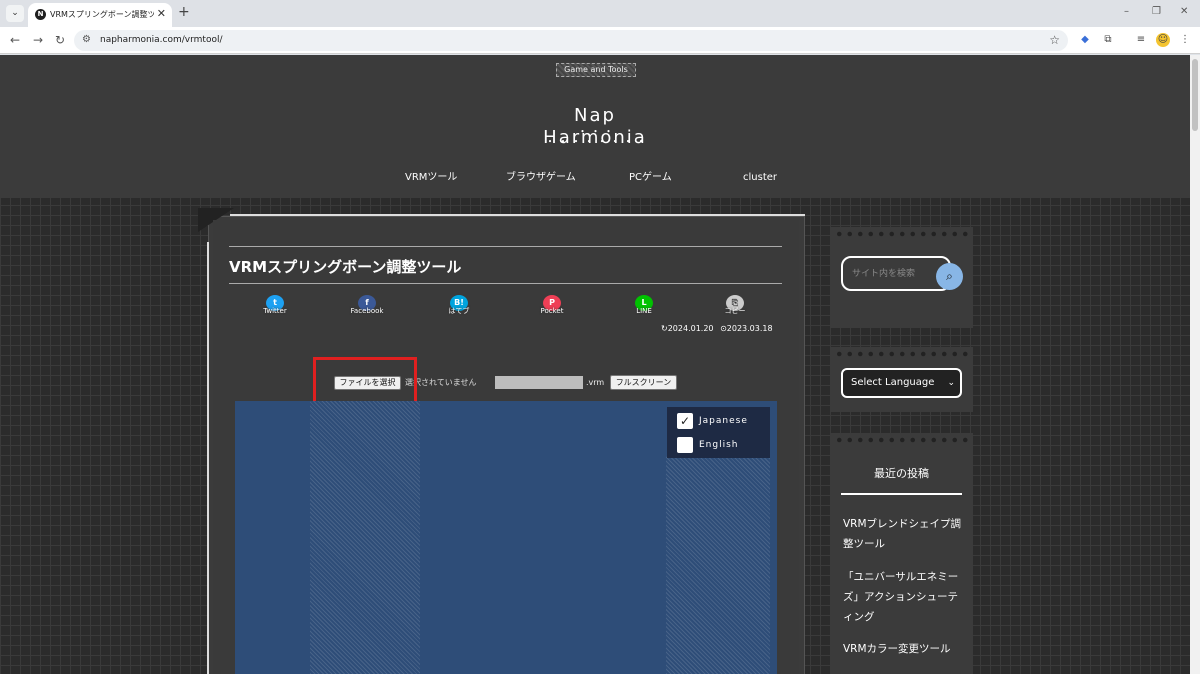 Image resolution: width=1200 pixels, height=674 pixels. I want to click on checkbox-unchecked-icon, so click(685, 445).